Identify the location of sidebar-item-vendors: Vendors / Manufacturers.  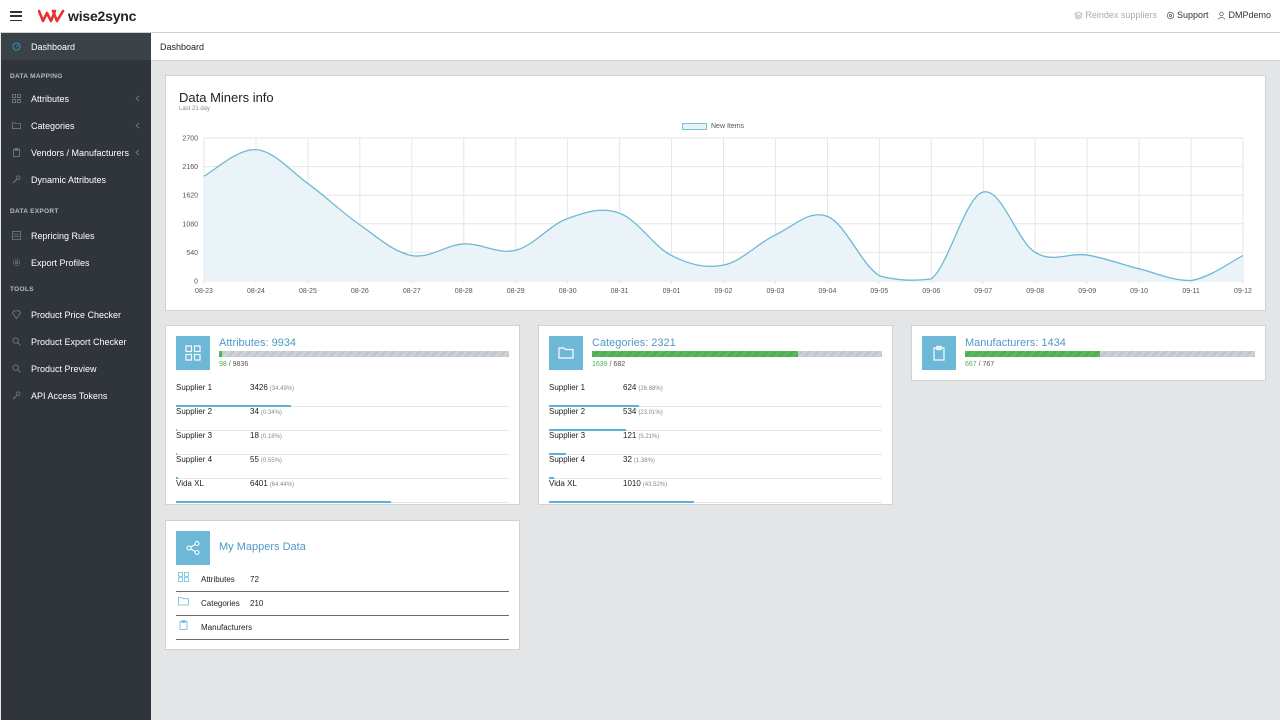
(76, 152).